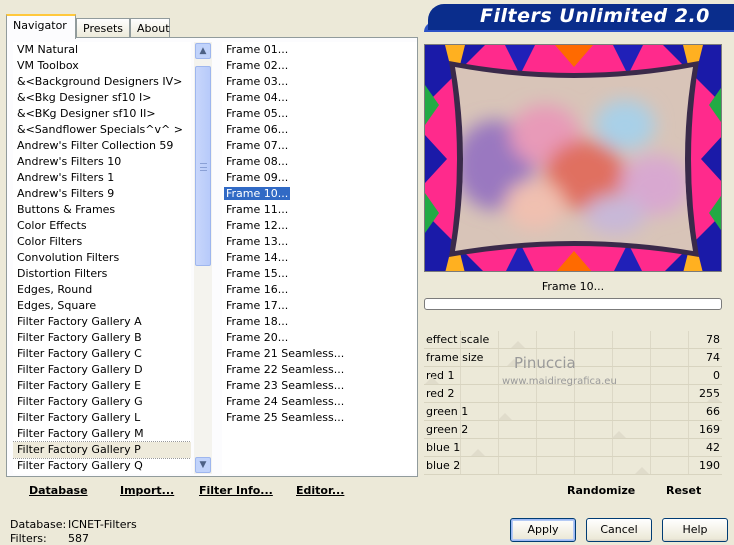  I want to click on category-item: Filter Factory Gallery L, so click(102, 418).